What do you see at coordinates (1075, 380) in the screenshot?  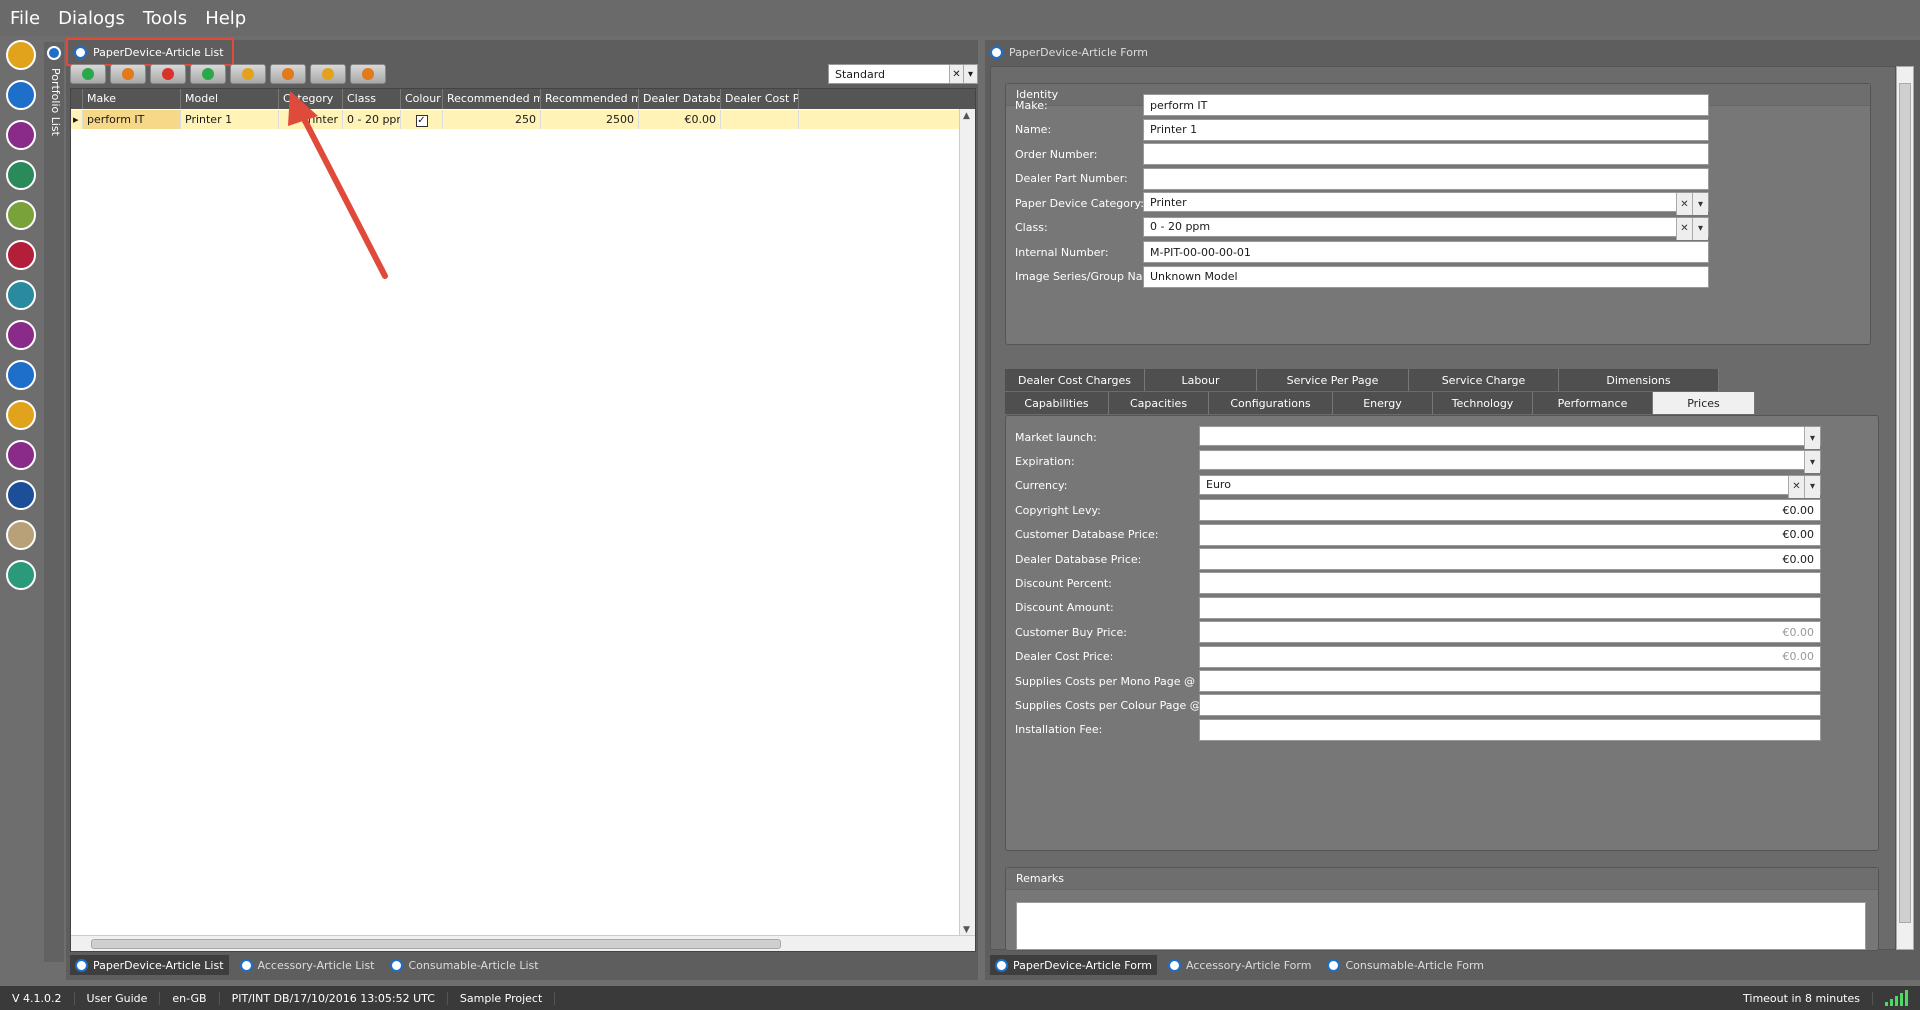 I see `tab-dealer-cost-charges: Dealer Cost Charges` at bounding box center [1075, 380].